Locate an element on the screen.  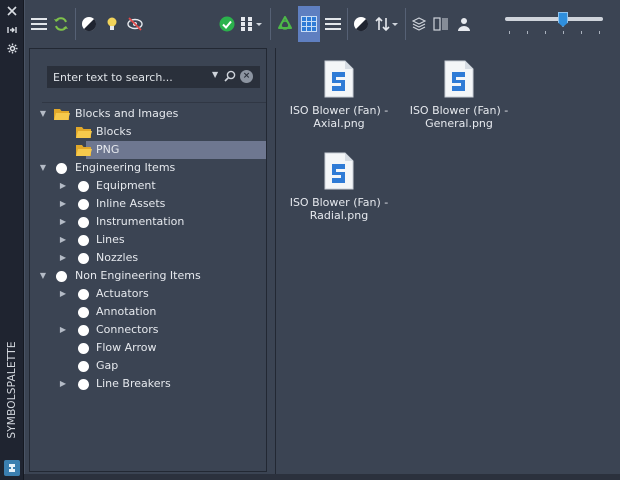
tree-node-label: Engineering Items is located at coordinates (125, 167).